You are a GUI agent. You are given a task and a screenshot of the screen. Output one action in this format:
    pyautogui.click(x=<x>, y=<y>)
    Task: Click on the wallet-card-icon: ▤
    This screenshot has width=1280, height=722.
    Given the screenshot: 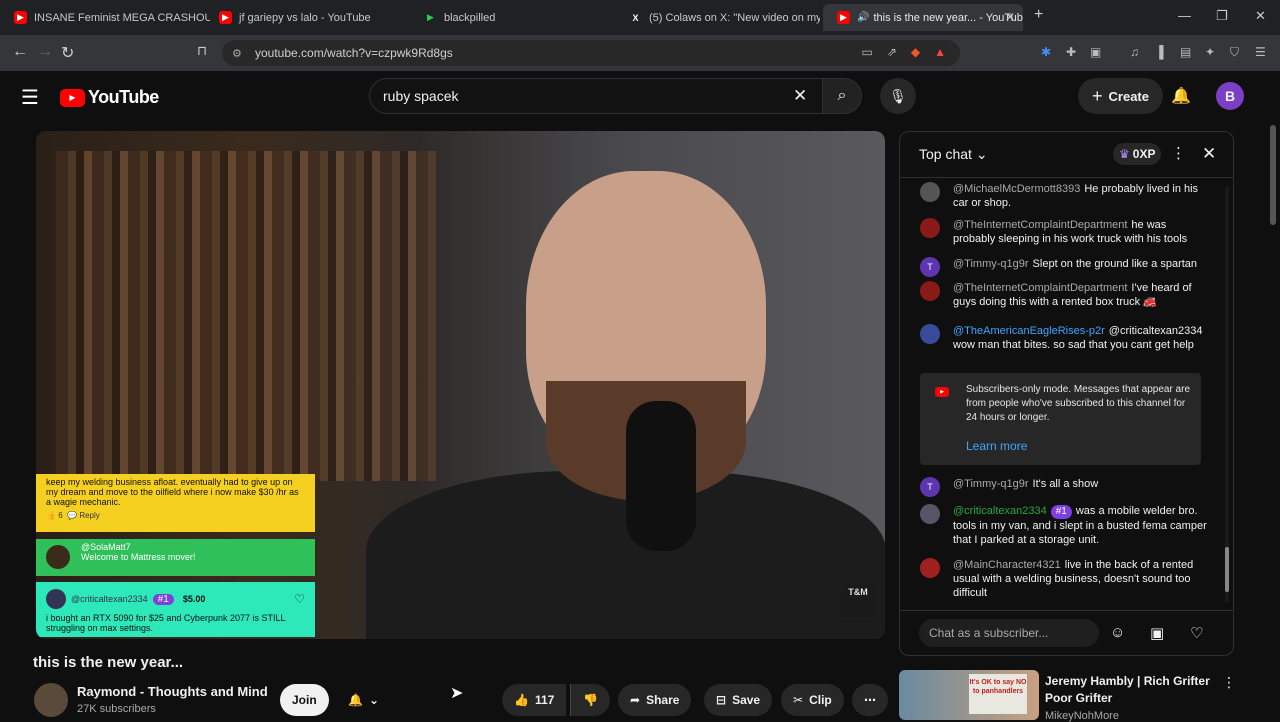 What is the action you would take?
    pyautogui.click(x=1185, y=52)
    